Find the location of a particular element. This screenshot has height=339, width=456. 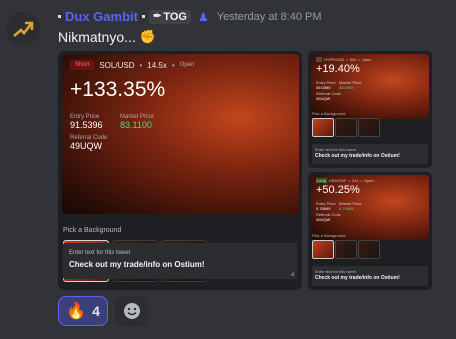

trade-info-row-hype: HYPE/USD • 50x • Open is located at coordinates (344, 59).